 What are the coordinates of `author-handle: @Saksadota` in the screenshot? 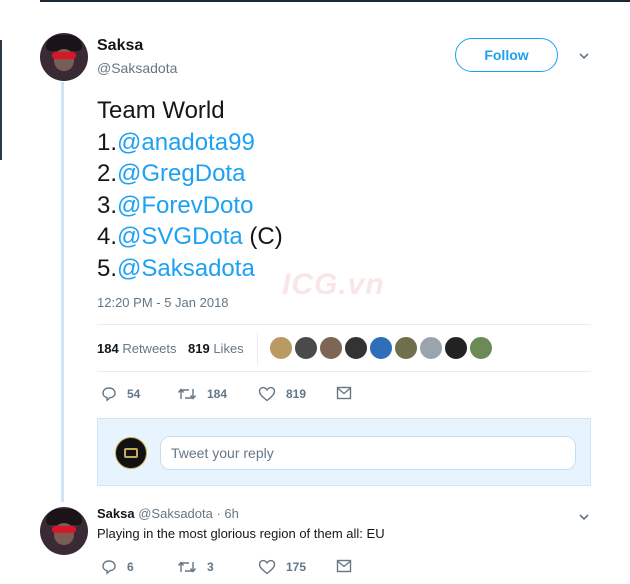 It's located at (137, 68).